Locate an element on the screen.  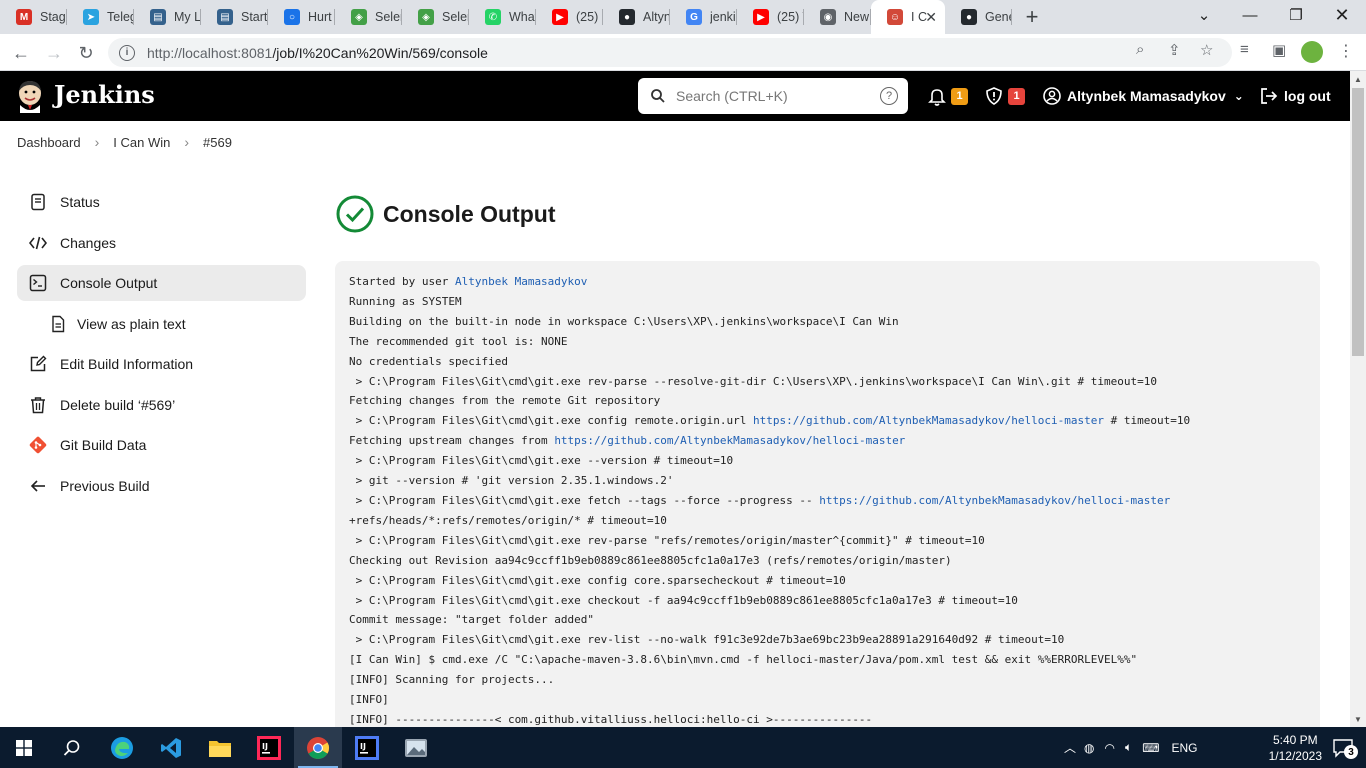
breadcrumb-job: I Can Win is located at coordinates (141, 142).